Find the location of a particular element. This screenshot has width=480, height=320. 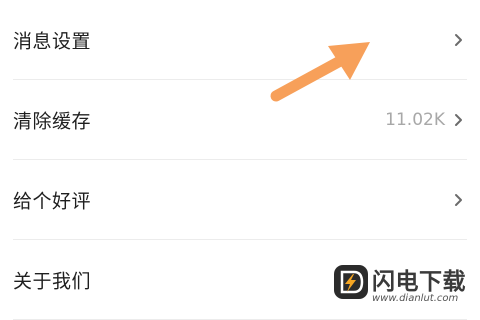

settings-item-label: 给个好评 is located at coordinates (52, 201).